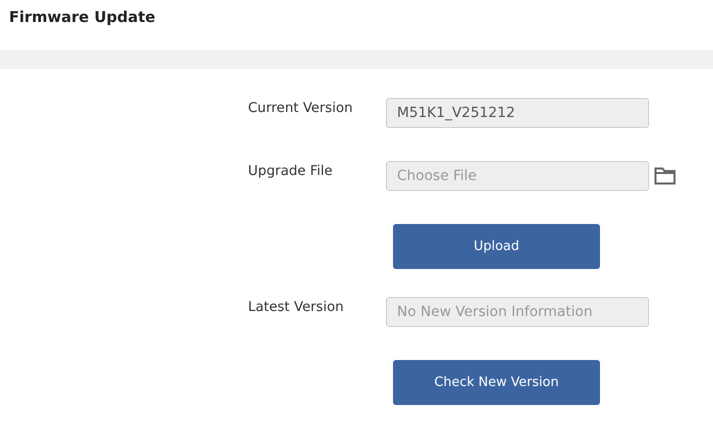  What do you see at coordinates (496, 382) in the screenshot?
I see `action-button: Check New Version` at bounding box center [496, 382].